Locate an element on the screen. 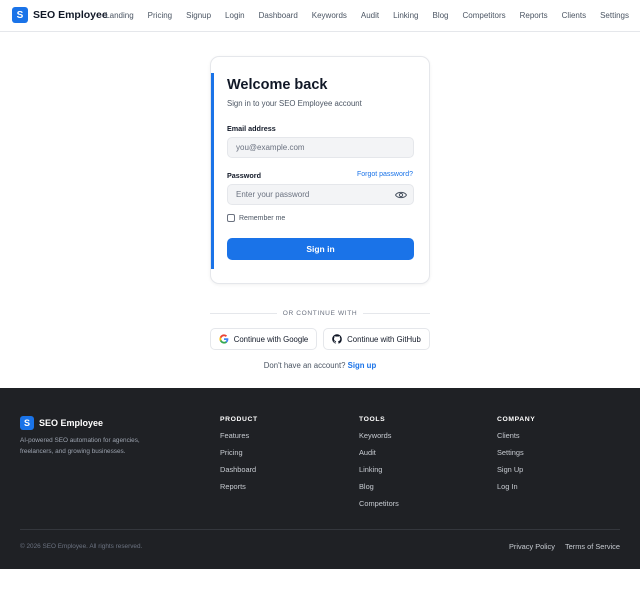 Image resolution: width=640 pixels, height=609 pixels. forgot-password-link: Forgot password? is located at coordinates (385, 174).